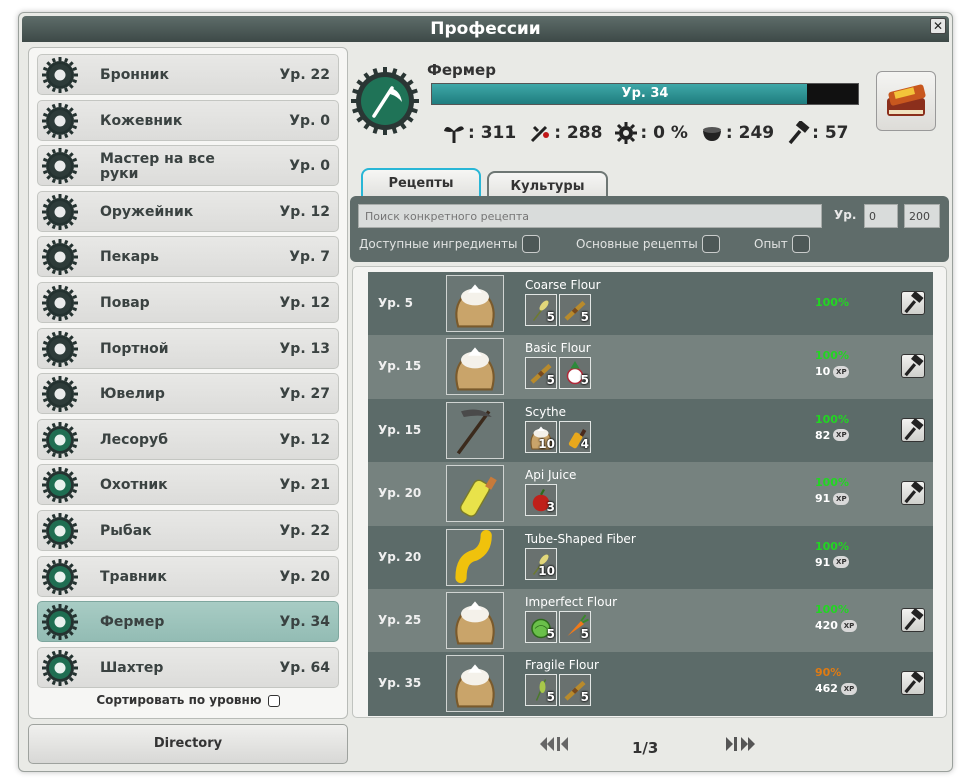 Image resolution: width=971 pixels, height=780 pixels. What do you see at coordinates (648, 133) in the screenshot?
I see `job-stats: : 311: 288: 0 %: 249: 57` at bounding box center [648, 133].